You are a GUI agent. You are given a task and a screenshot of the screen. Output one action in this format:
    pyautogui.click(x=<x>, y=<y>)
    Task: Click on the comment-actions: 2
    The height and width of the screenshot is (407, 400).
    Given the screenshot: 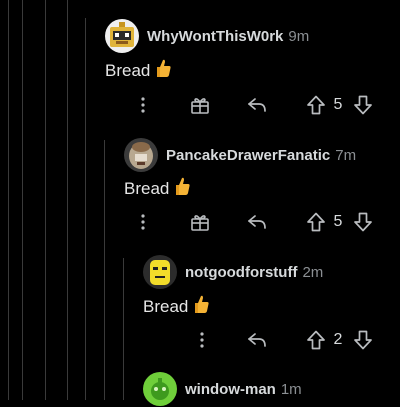 What is the action you would take?
    pyautogui.click(x=200, y=340)
    